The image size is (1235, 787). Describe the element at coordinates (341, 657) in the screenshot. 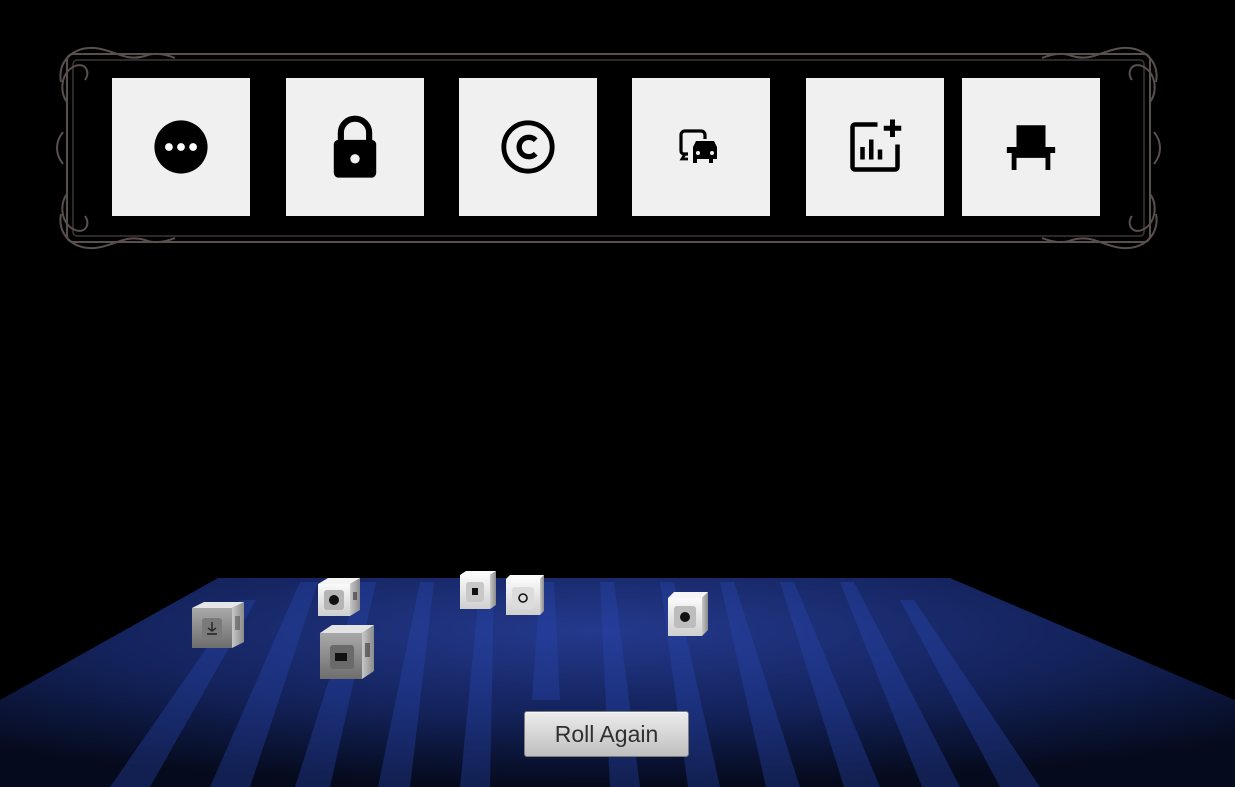

I see `commute-icon` at that location.